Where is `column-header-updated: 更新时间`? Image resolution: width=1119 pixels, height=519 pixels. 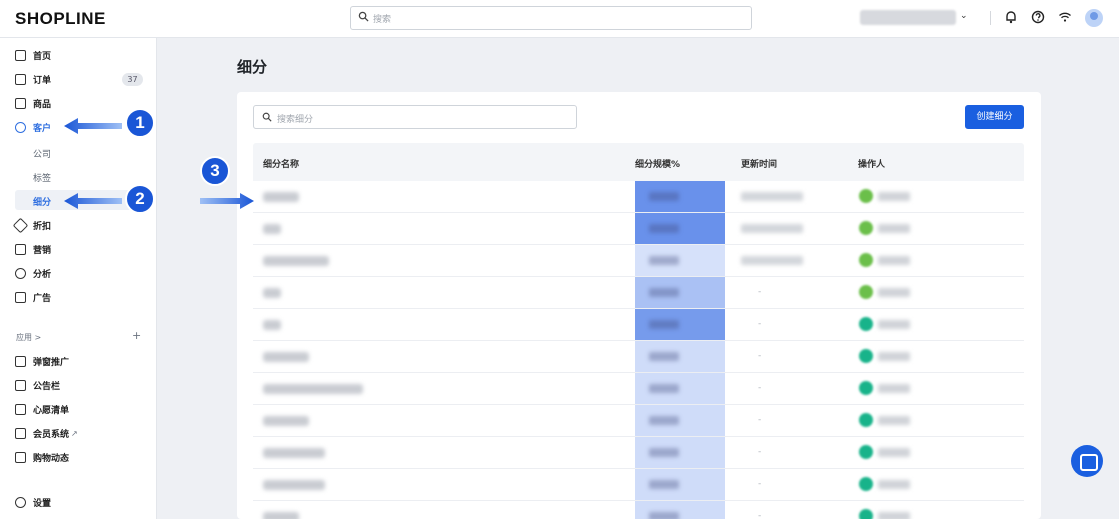
column-header-updated: 更新时间 is located at coordinates (759, 163).